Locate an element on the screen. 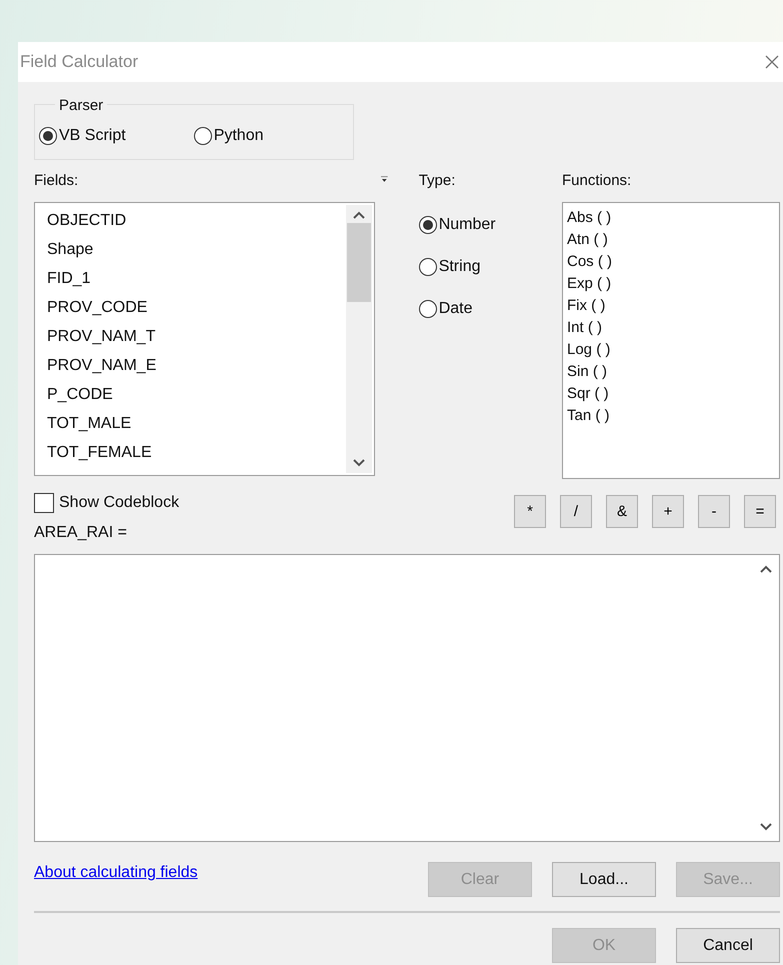 Image resolution: width=783 pixels, height=965 pixels. fields-label: Fields: is located at coordinates (57, 181).